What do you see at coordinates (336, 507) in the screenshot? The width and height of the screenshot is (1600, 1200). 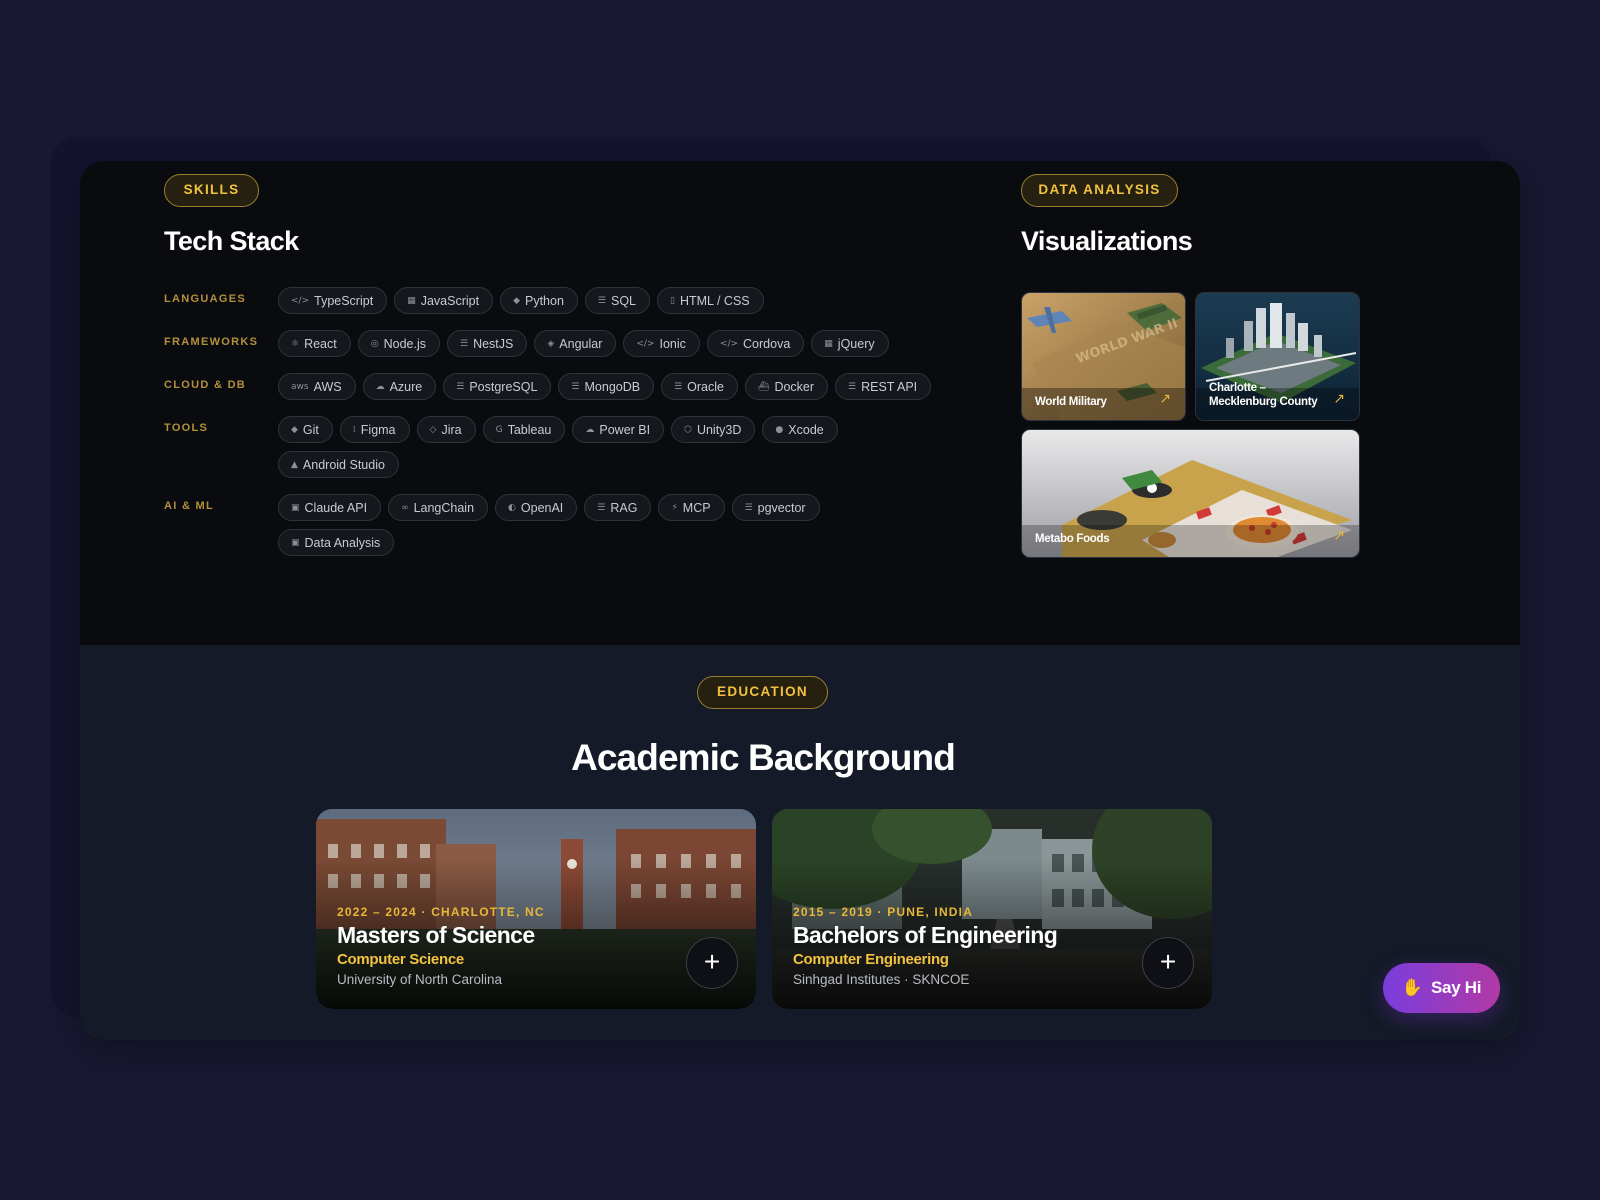 I see `tech-tag-label: Claude API` at bounding box center [336, 507].